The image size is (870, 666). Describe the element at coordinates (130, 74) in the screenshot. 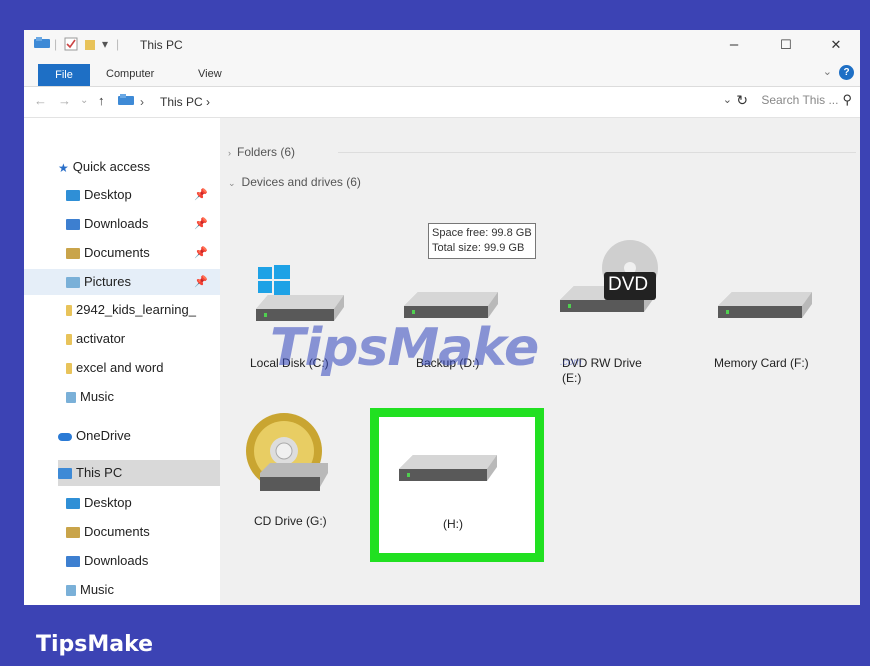

I see `tab-computer: Computer` at that location.